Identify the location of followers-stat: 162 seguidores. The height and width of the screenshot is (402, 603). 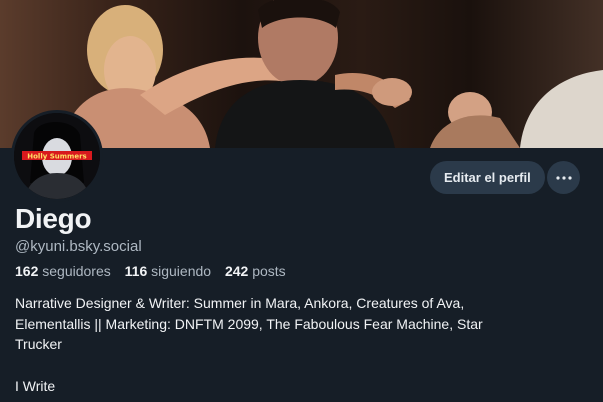
(63, 271).